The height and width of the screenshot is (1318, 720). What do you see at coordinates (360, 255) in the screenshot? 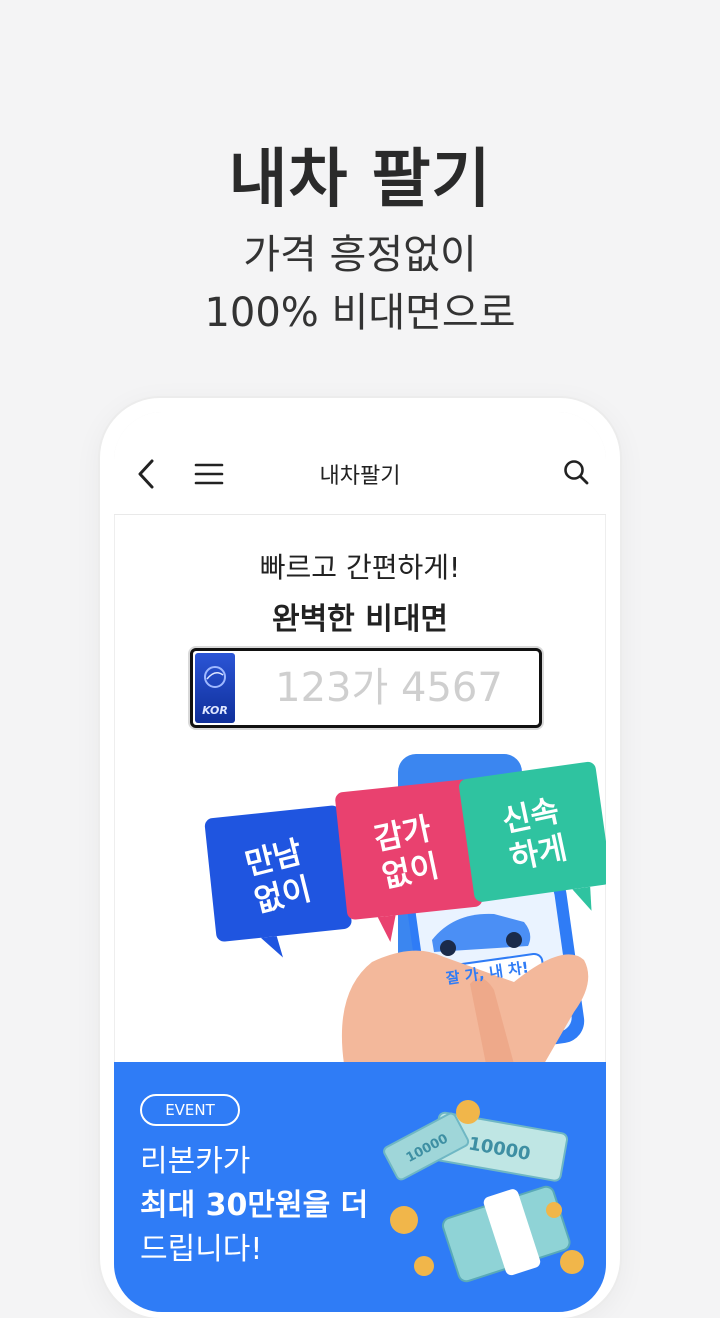
I see `promo-subtitle-line1: 가격 흥정없이` at bounding box center [360, 255].